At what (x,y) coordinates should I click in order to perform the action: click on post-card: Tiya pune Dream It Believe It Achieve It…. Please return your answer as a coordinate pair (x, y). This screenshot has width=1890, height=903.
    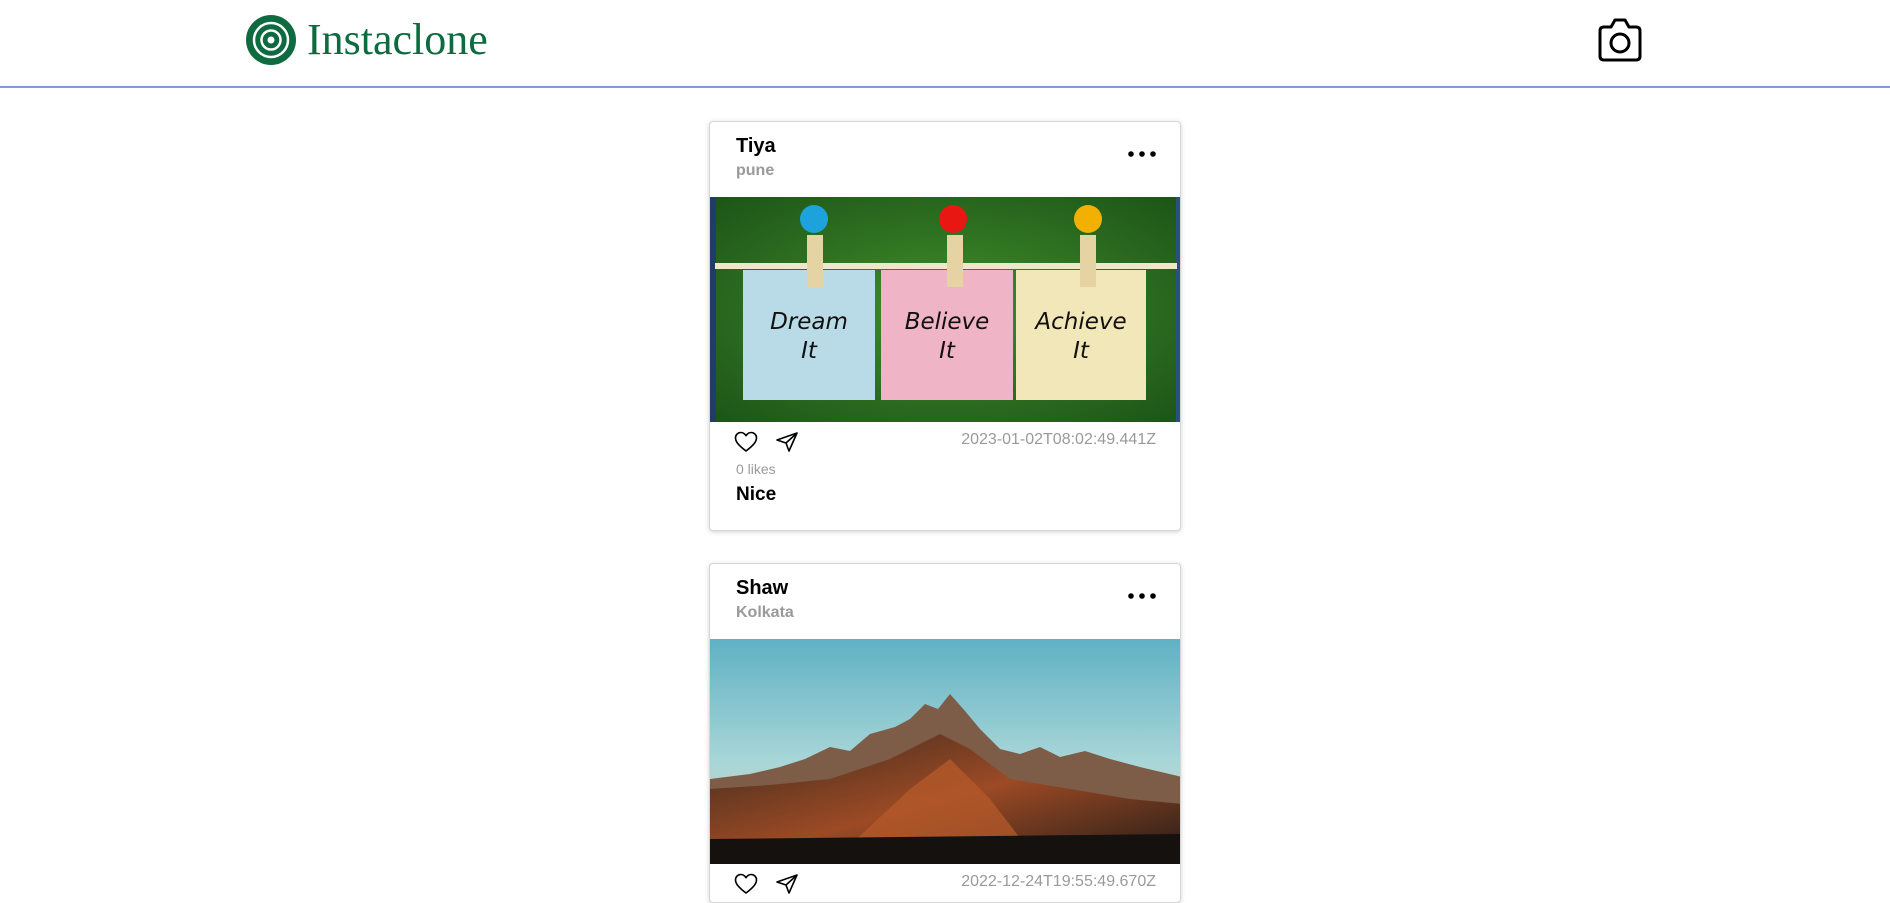
    Looking at the image, I should click on (945, 326).